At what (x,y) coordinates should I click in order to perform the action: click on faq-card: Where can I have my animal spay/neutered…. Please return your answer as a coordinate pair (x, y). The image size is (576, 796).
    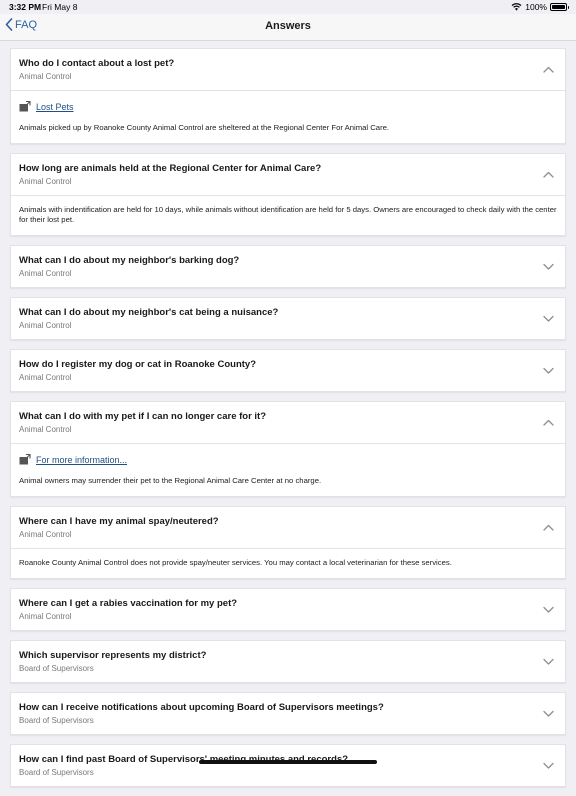
    Looking at the image, I should click on (288, 542).